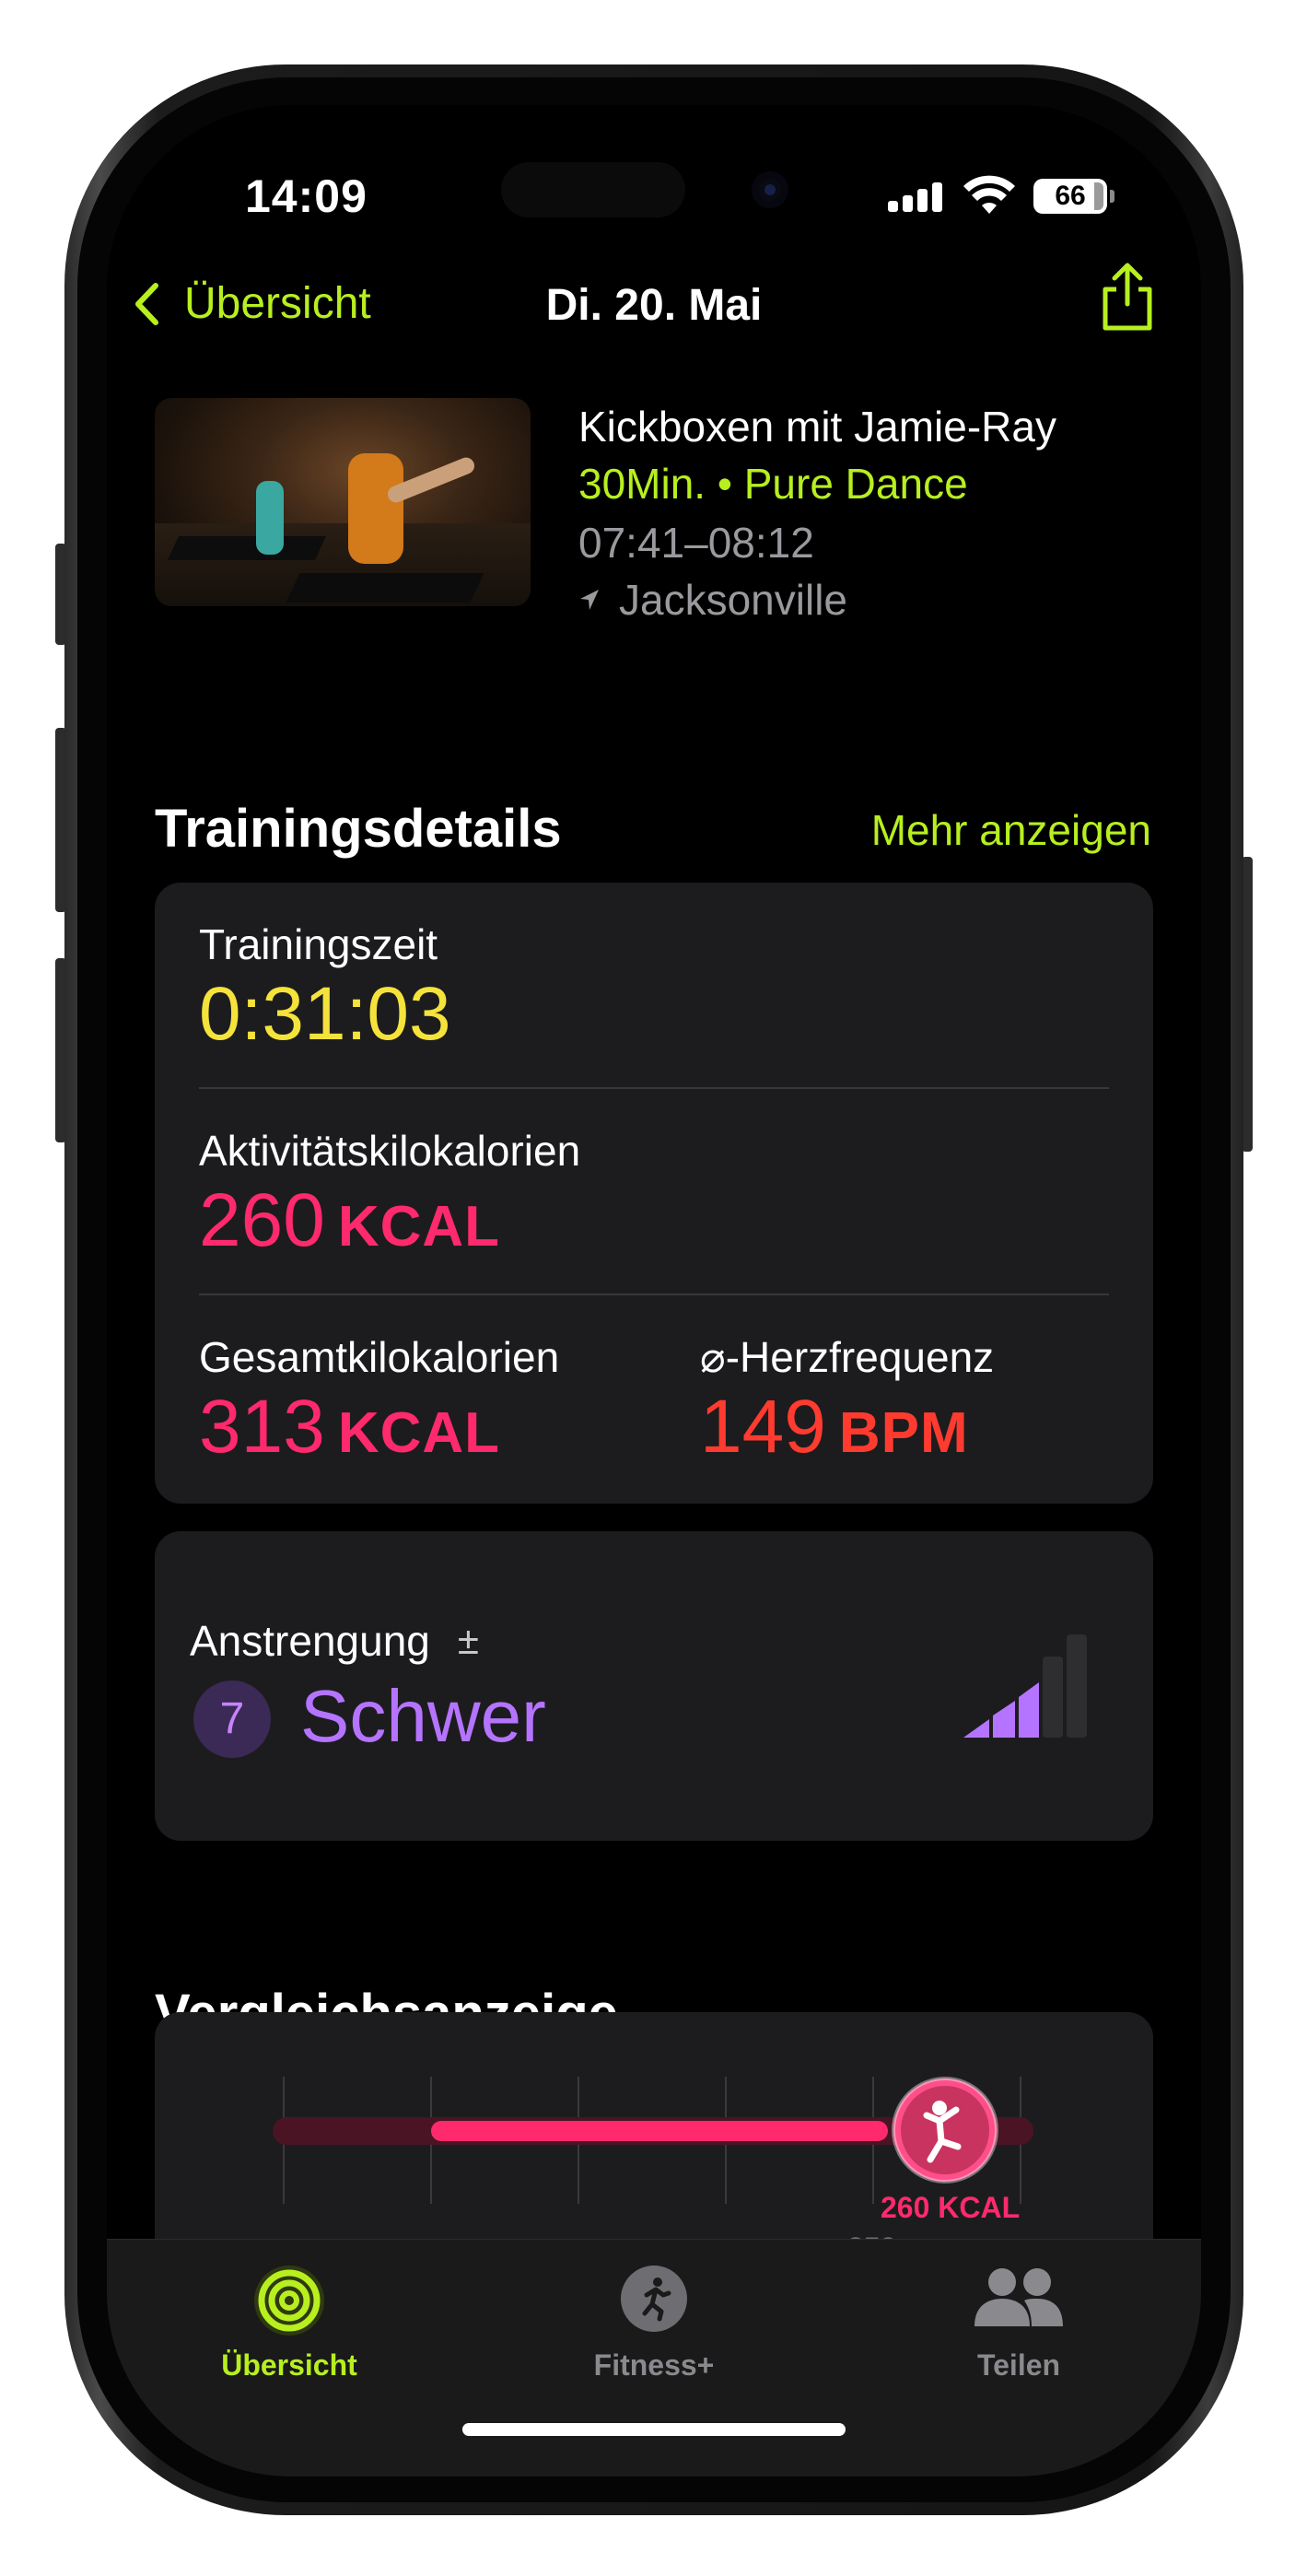 This screenshot has width=1307, height=2576. What do you see at coordinates (469, 1641) in the screenshot?
I see `adjust-effort-icon: ±` at bounding box center [469, 1641].